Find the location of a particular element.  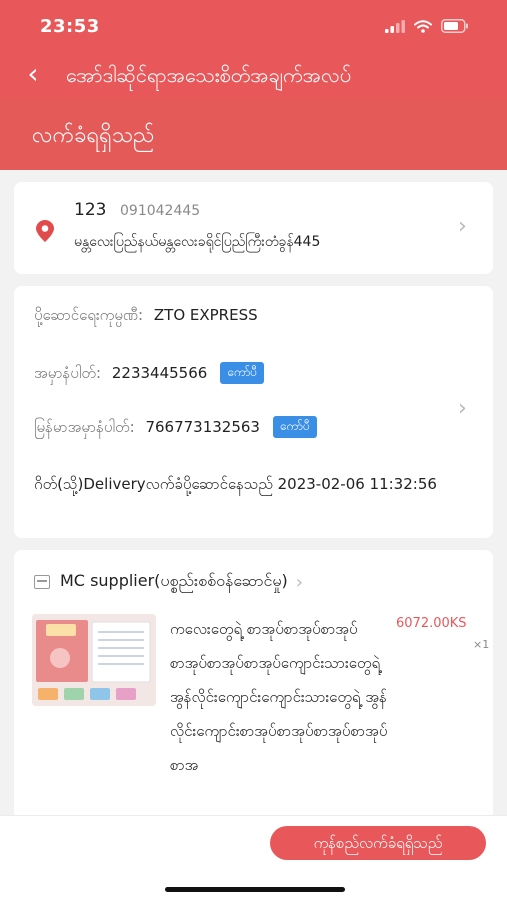

confirm-receipt-button: ကုန်စည်လက်ခံရရှိသည် is located at coordinates (378, 843).